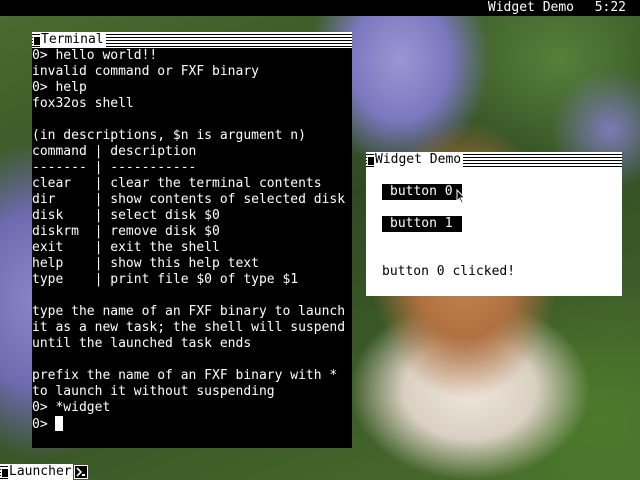 This screenshot has height=480, width=640. What do you see at coordinates (145, 71) in the screenshot?
I see `terminal-line: invalid command or FXF binary` at bounding box center [145, 71].